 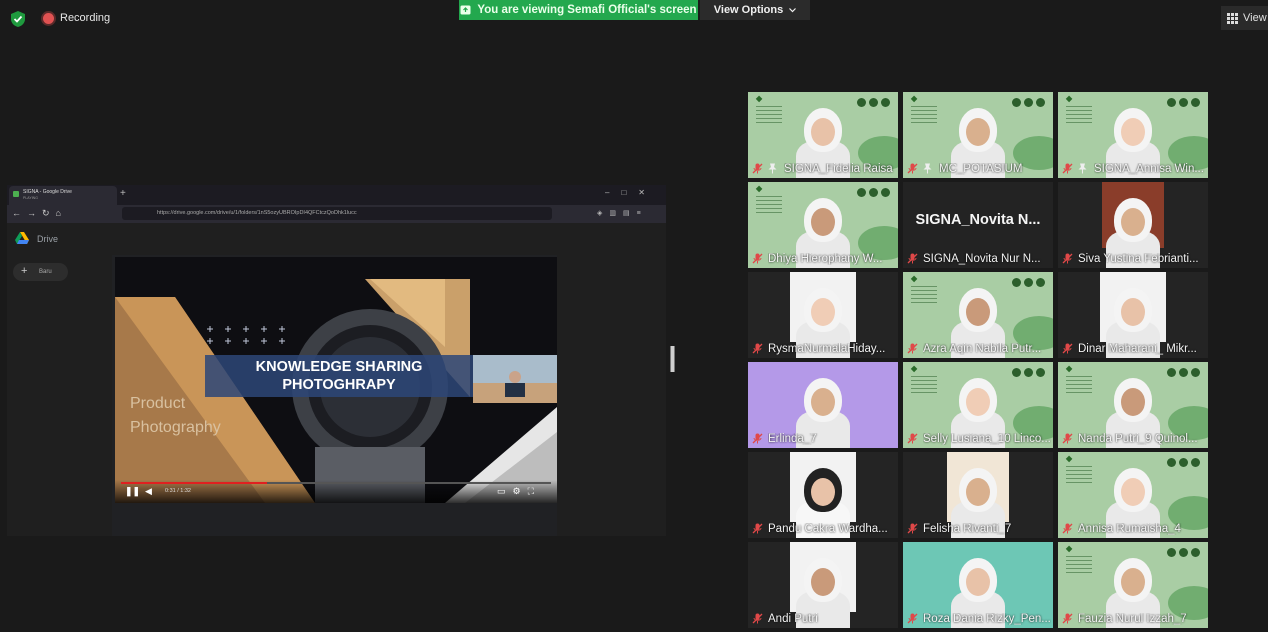 What do you see at coordinates (672, 359) in the screenshot?
I see `splitter-handle` at bounding box center [672, 359].